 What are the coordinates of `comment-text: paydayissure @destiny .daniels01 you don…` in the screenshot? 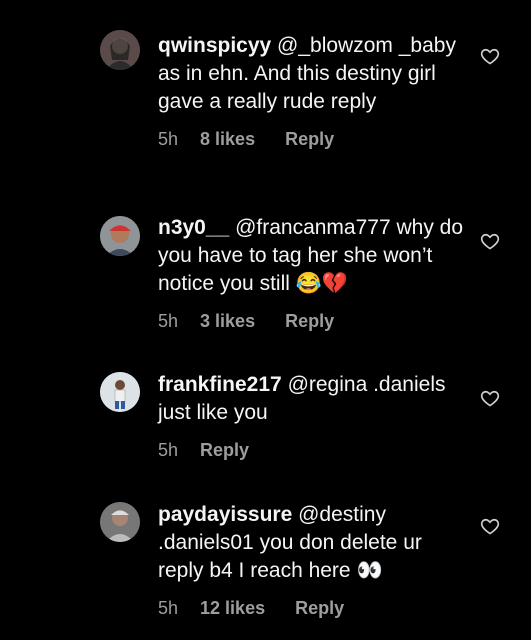 It's located at (290, 542).